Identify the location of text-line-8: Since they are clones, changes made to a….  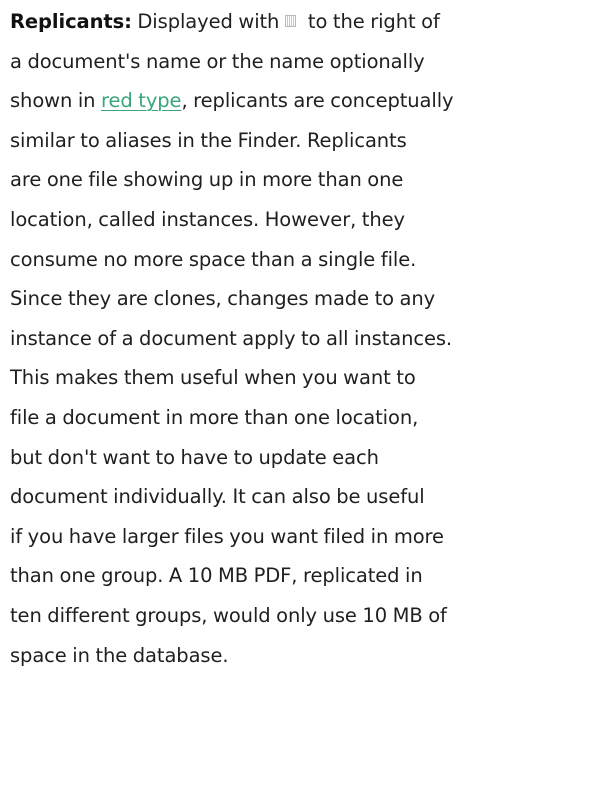
(223, 299).